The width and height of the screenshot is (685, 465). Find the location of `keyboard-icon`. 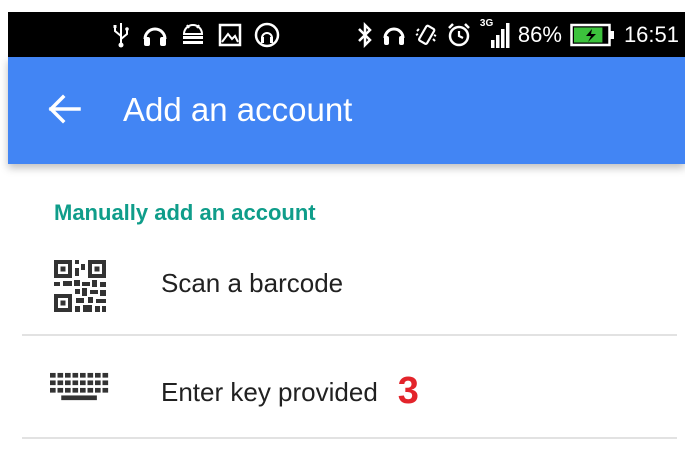

keyboard-icon is located at coordinates (80, 387).